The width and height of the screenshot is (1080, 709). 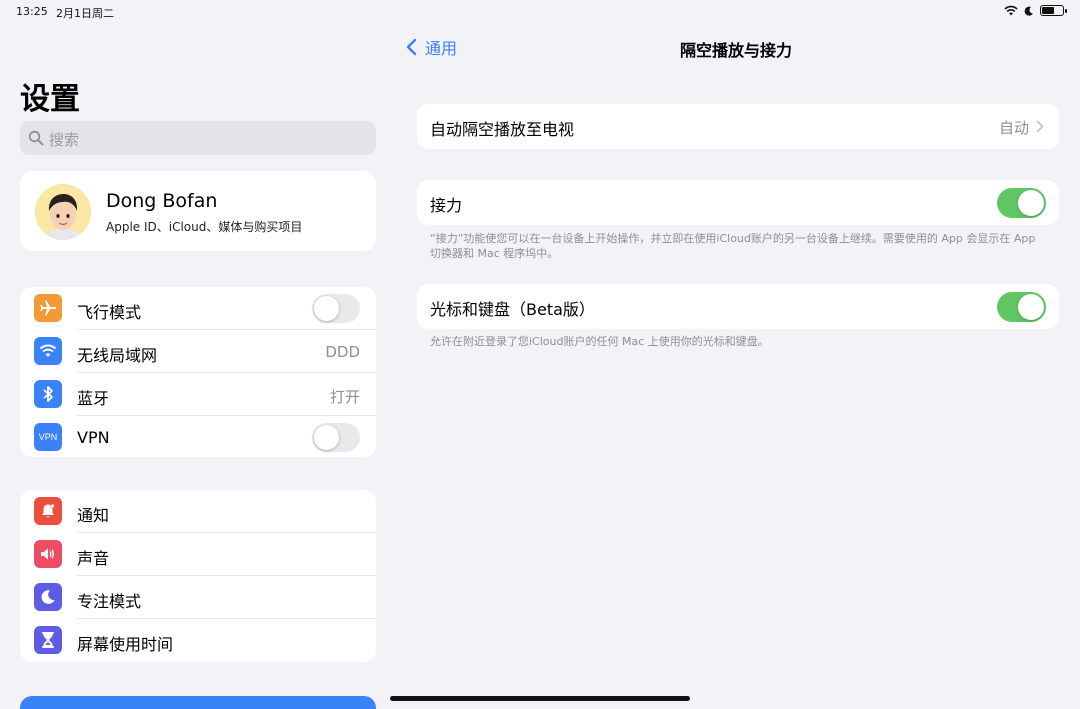 I want to click on wifi-icon, so click(x=48, y=351).